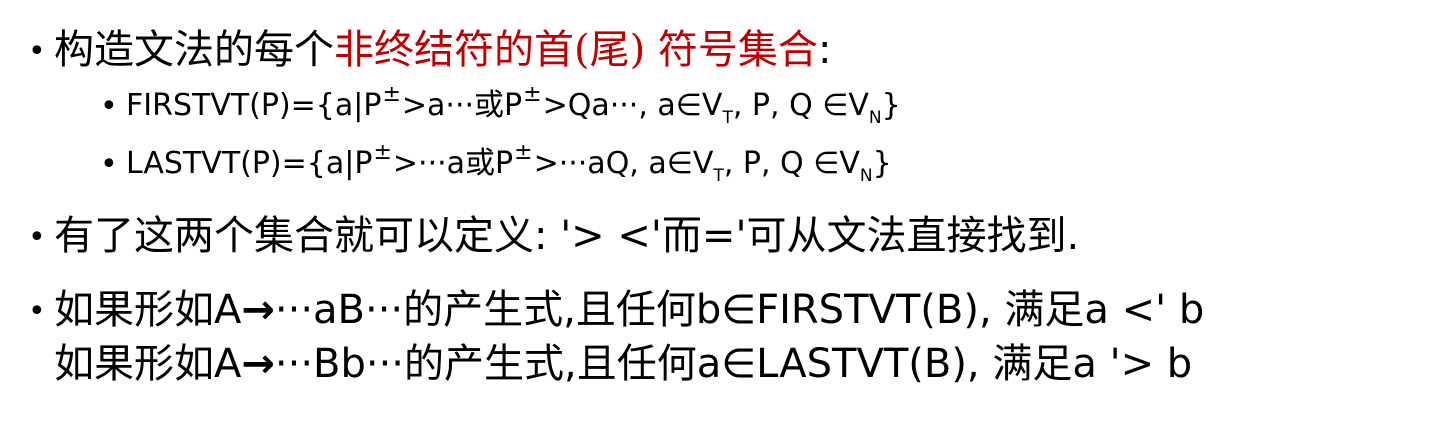 The image size is (1446, 442). I want to click on line4-text: 有了这两个集合就可以定义: '> <'而='可从文法直接找到., so click(567, 236).